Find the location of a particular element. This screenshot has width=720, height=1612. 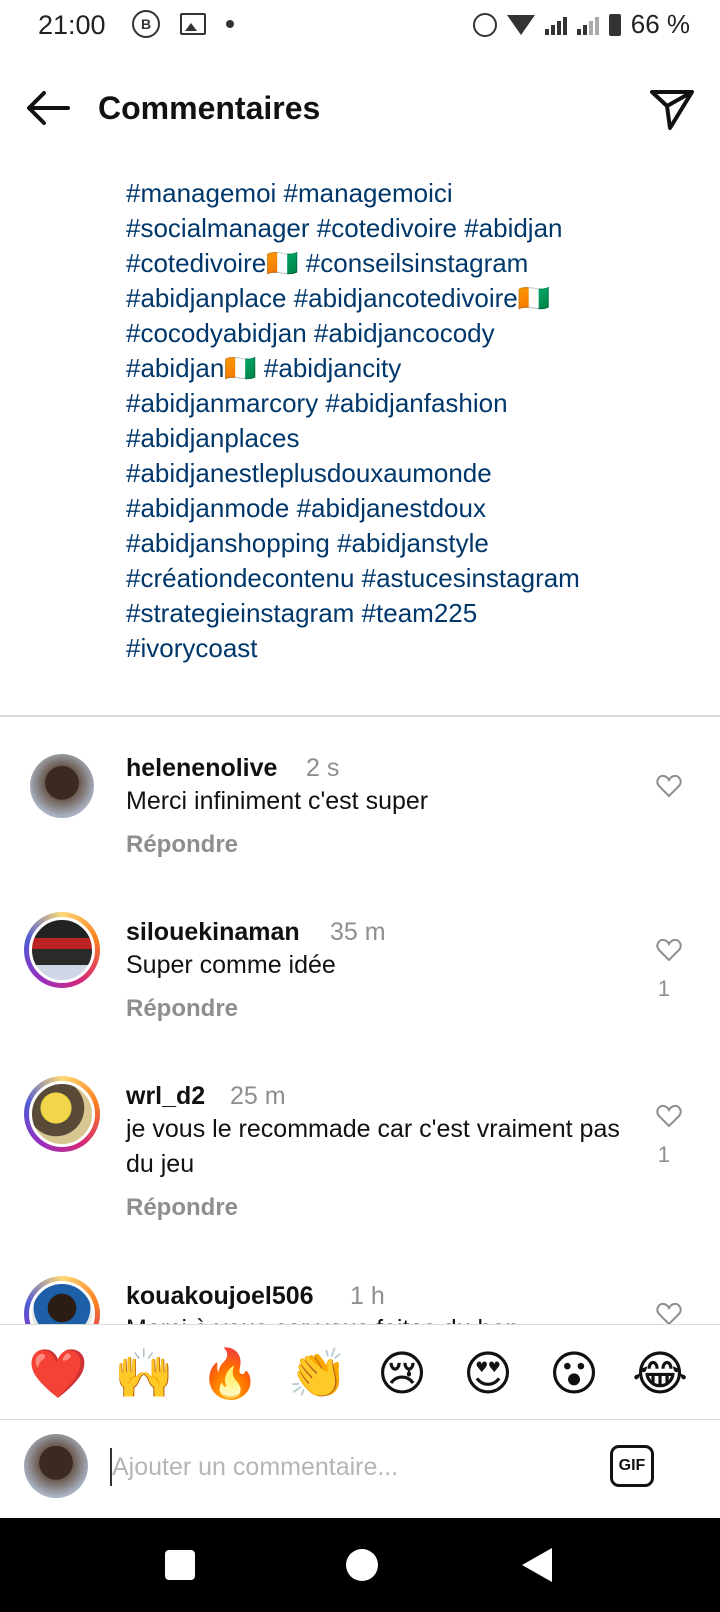

comment-username: kouakoujoel506 is located at coordinates (220, 1296).